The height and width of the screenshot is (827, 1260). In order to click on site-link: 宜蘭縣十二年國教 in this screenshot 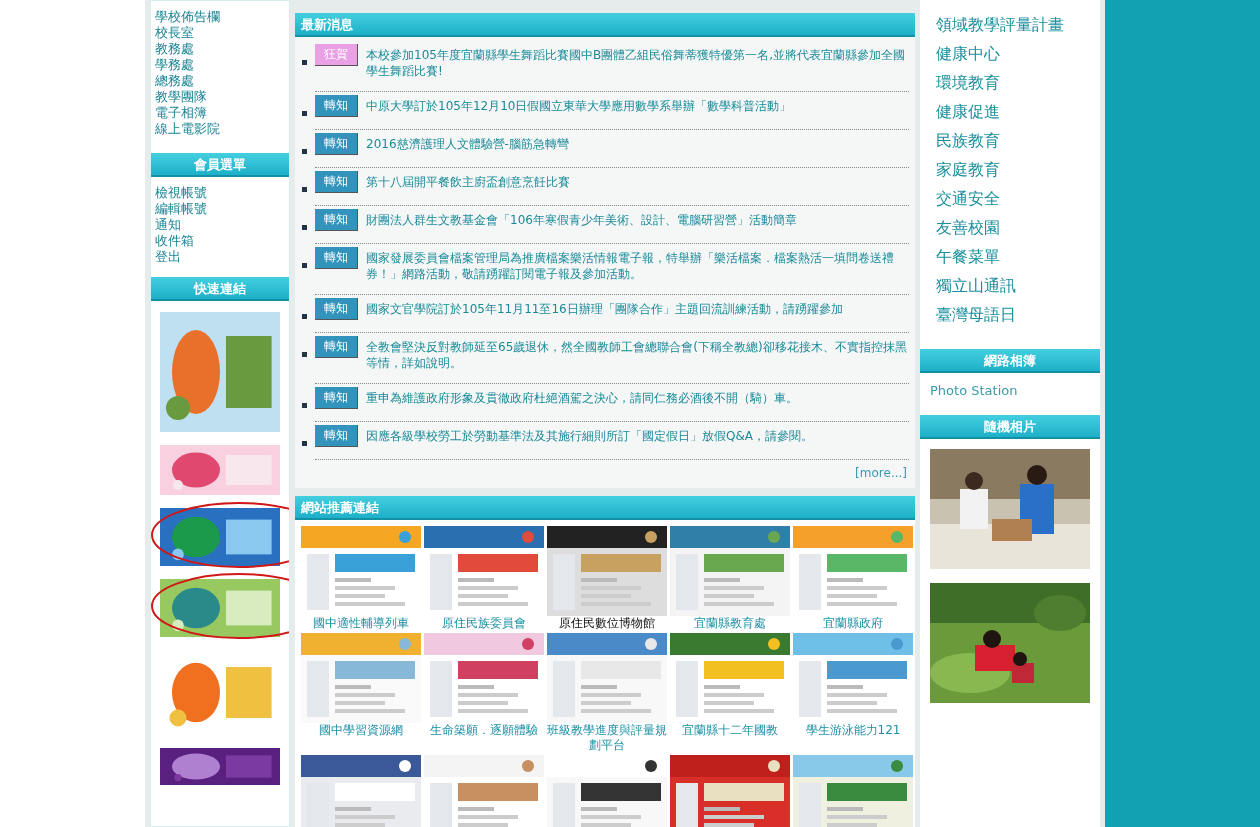, I will do `click(730, 730)`.